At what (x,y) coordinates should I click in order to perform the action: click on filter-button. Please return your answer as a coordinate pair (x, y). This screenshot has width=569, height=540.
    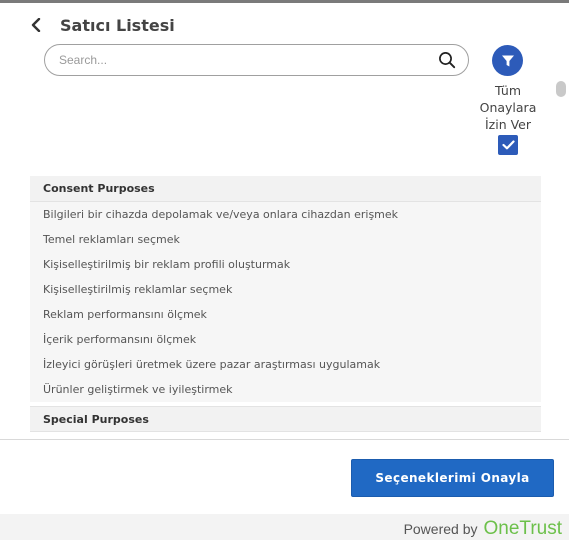
    Looking at the image, I should click on (507, 60).